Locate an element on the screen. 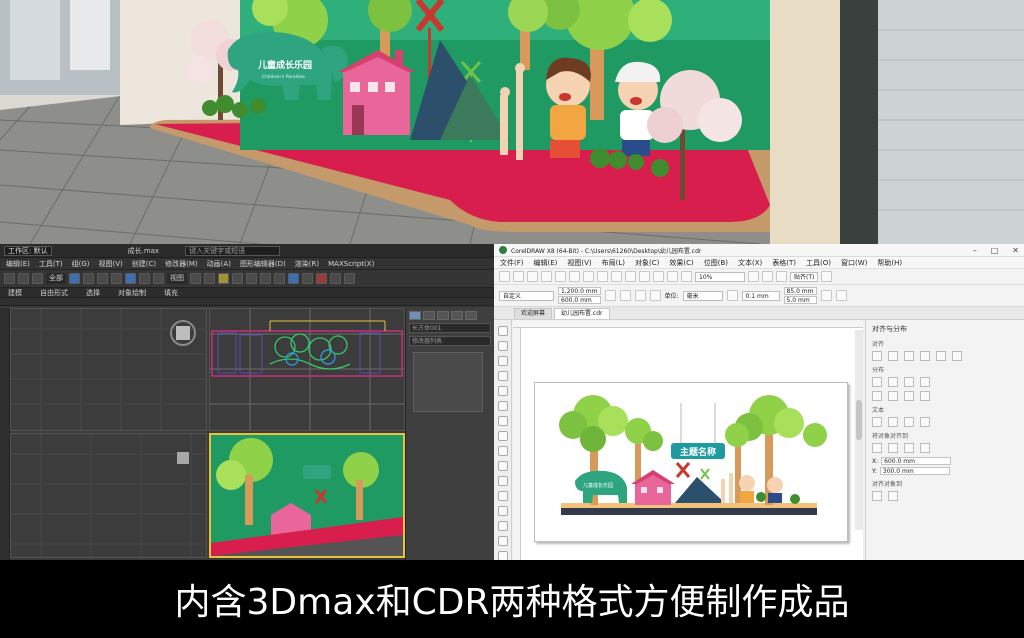 The image size is (1024, 638). viewport-left is located at coordinates (108, 495).